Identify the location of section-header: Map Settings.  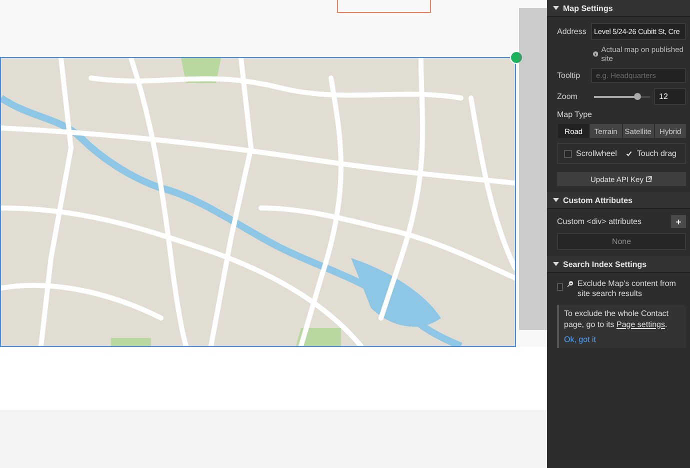
(618, 8).